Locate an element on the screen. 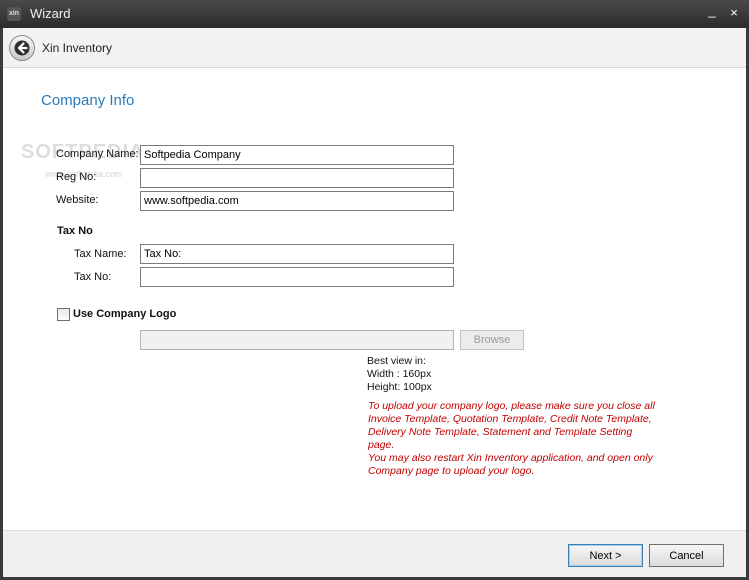  logo-height-info: Height: 100px is located at coordinates (399, 387).